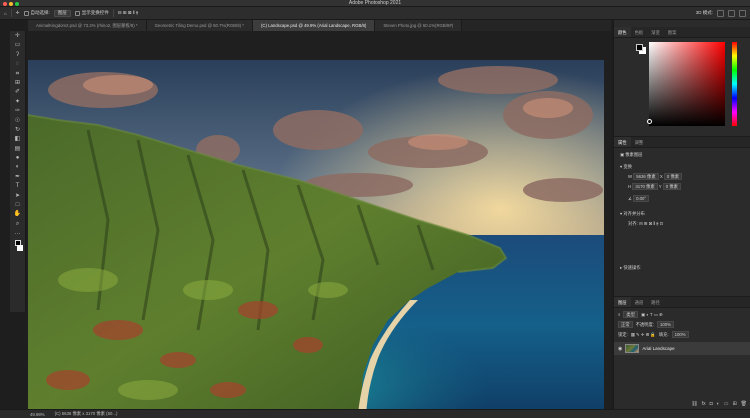 This screenshot has width=750, height=418. I want to click on link-icon: ⛓, so click(694, 404).